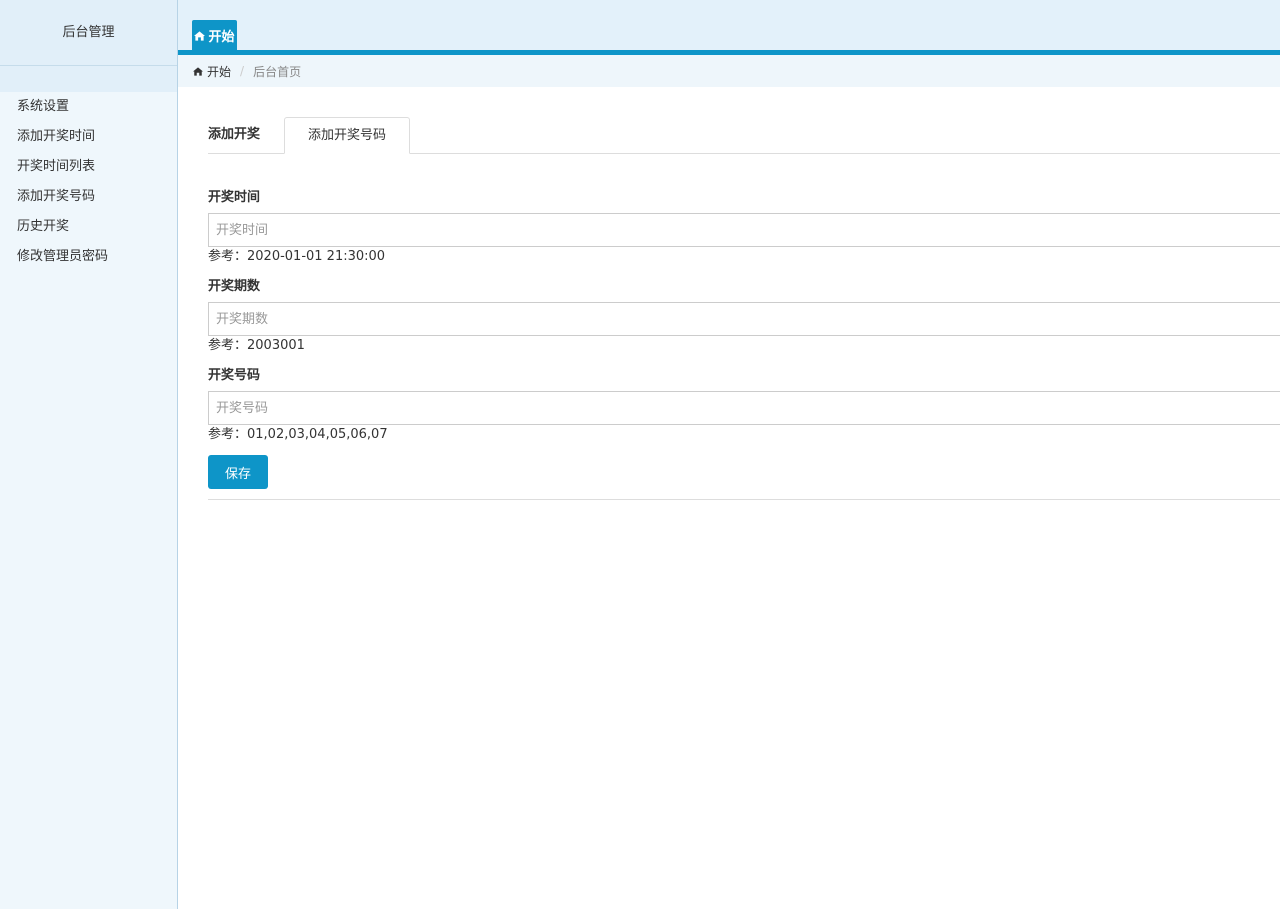  Describe the element at coordinates (297, 256) in the screenshot. I see `draw-time-hint: 参考：2020-01-01 21:30:00` at that location.